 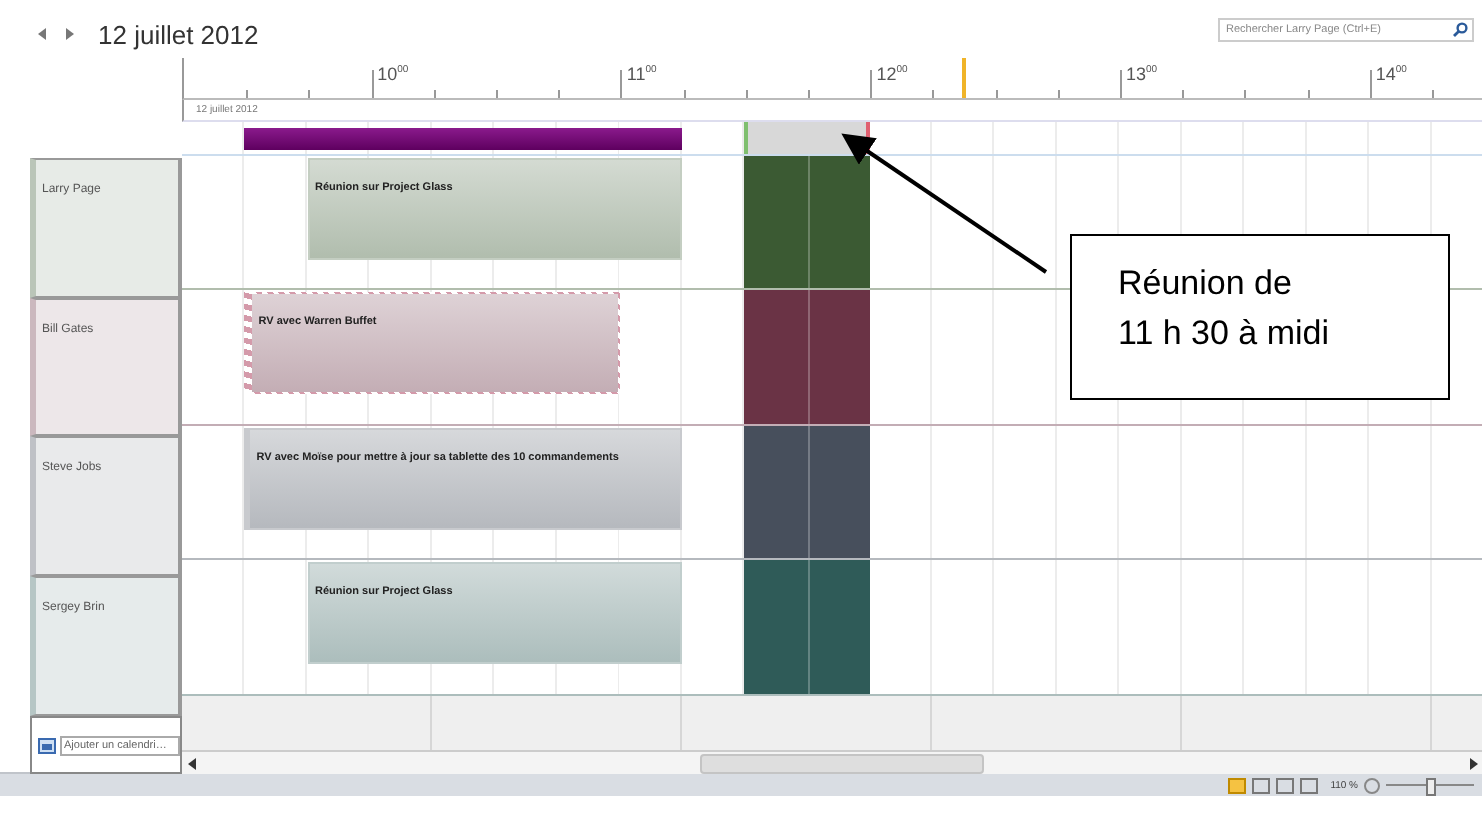 What do you see at coordinates (1391, 74) in the screenshot?
I see `hour-label: 14$^{00}$` at bounding box center [1391, 74].